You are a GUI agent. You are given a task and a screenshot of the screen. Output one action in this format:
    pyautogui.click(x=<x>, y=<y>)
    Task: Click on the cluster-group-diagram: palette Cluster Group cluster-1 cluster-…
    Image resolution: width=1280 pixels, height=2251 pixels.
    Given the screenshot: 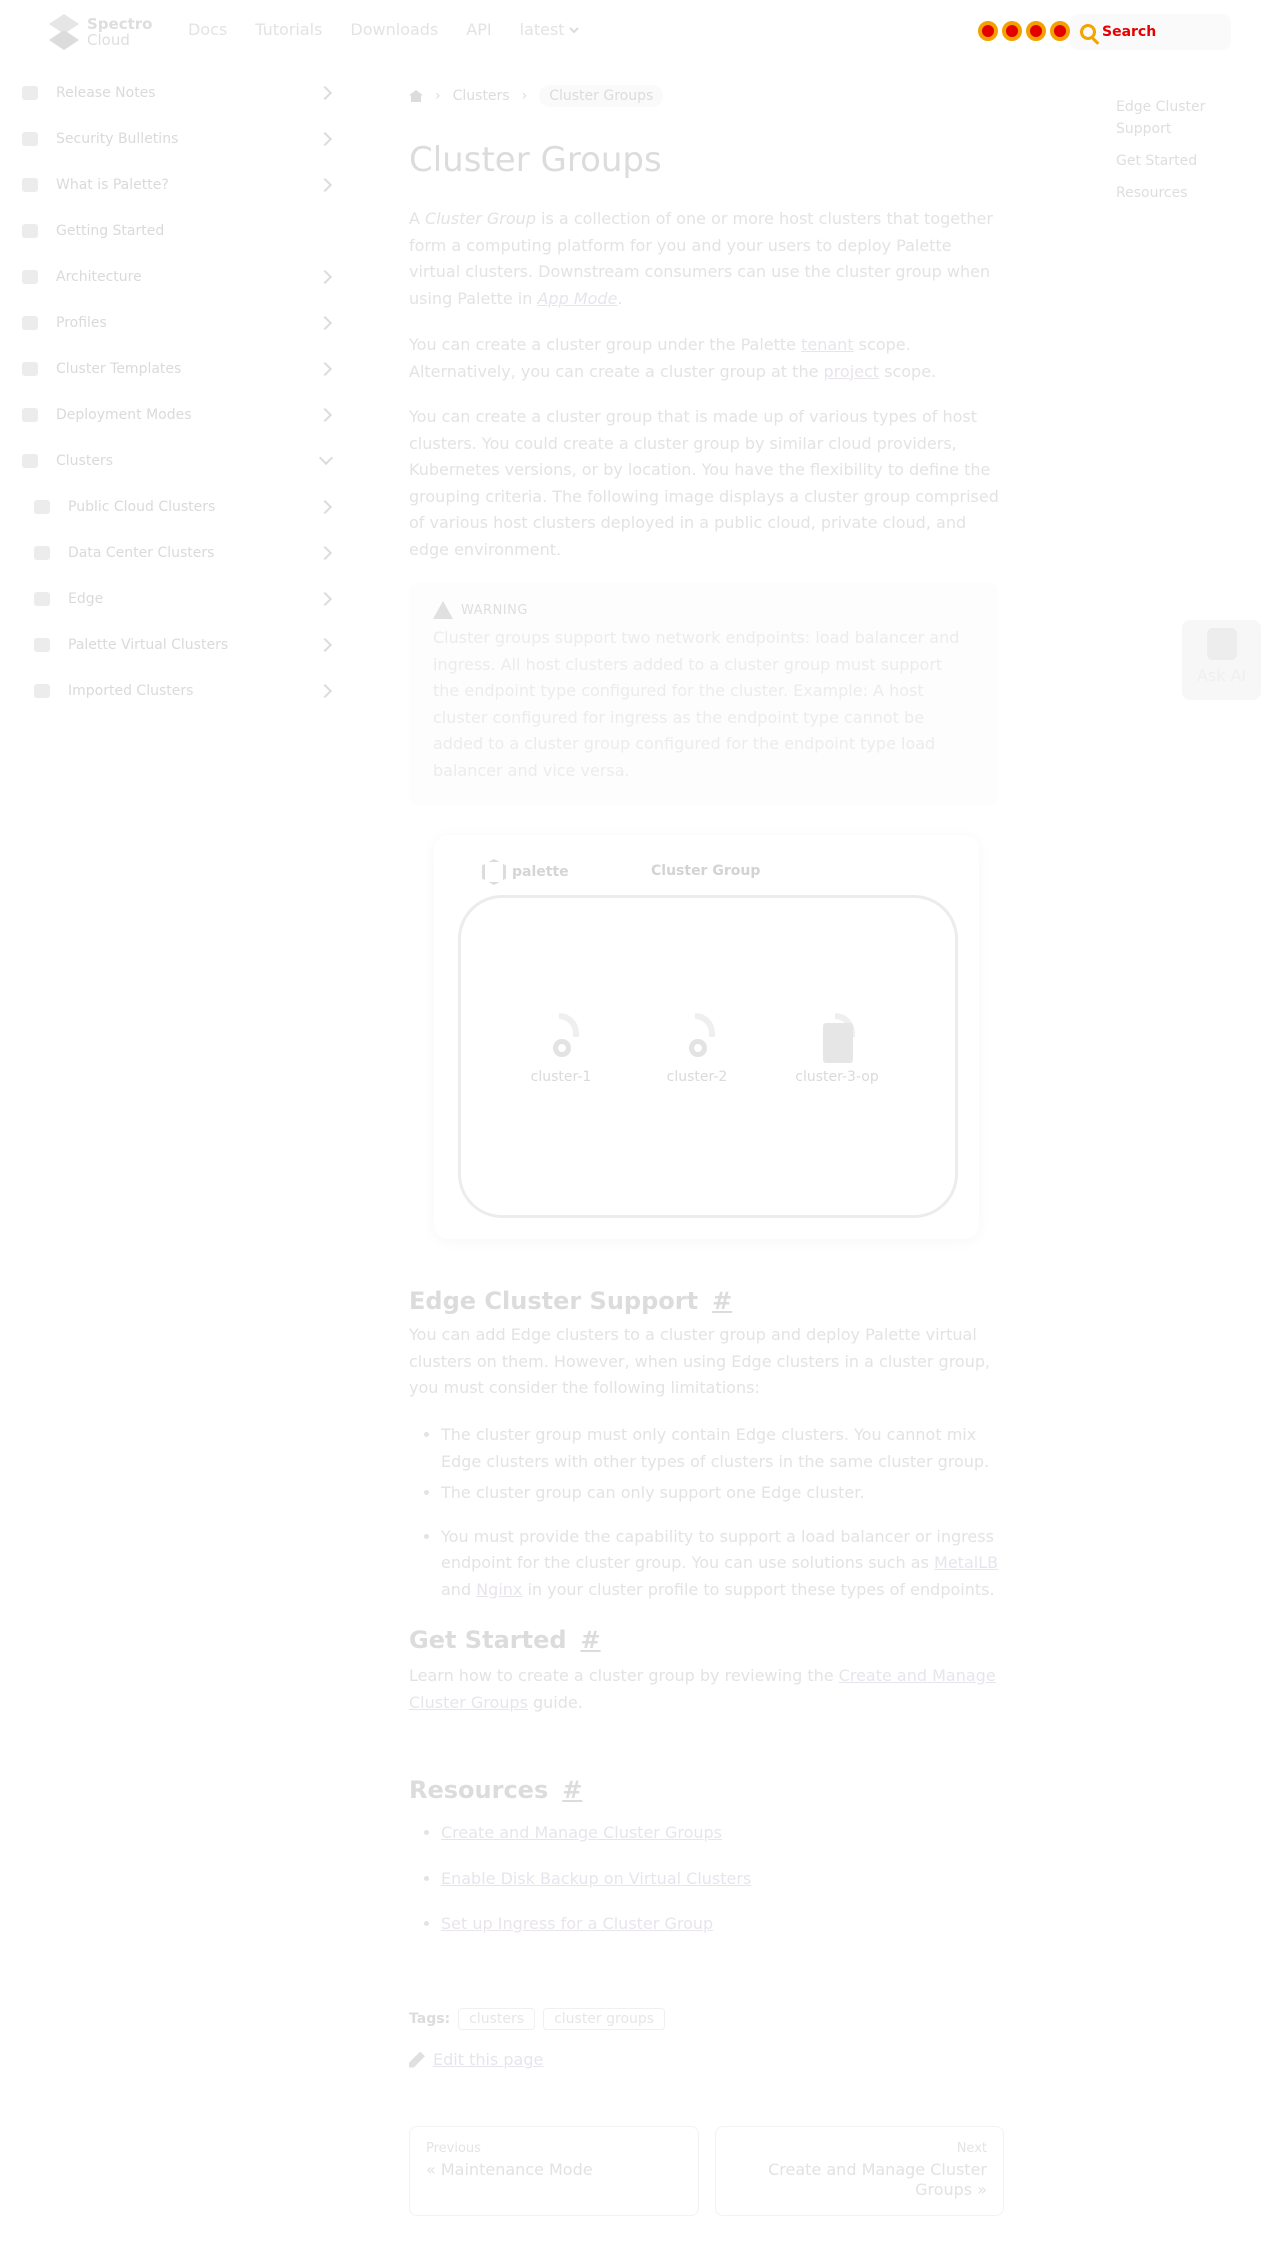 What is the action you would take?
    pyautogui.click(x=706, y=1037)
    